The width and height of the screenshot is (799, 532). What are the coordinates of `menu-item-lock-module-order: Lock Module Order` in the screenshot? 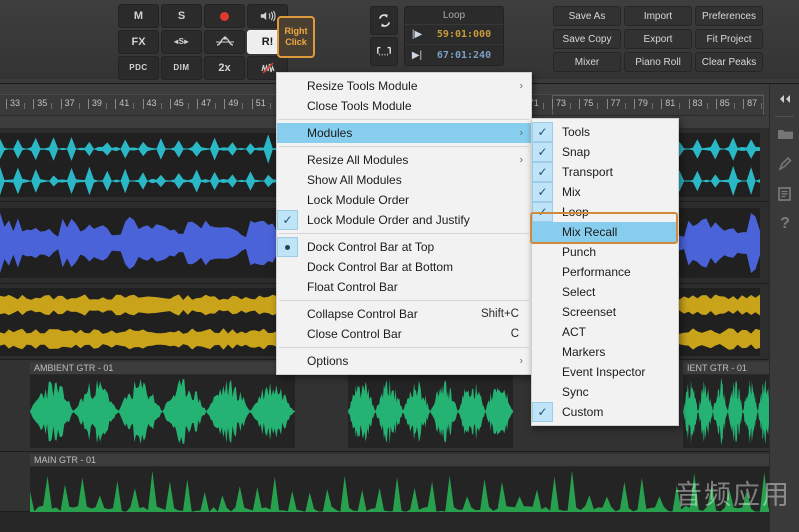 It's located at (404, 200).